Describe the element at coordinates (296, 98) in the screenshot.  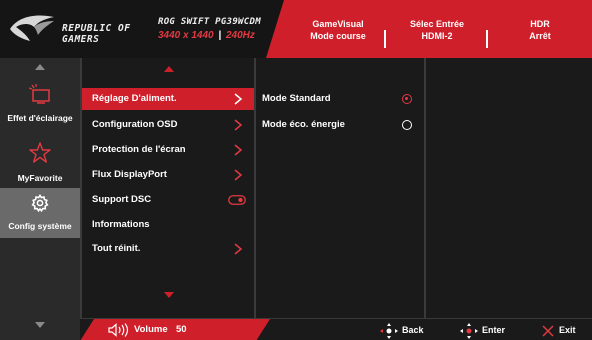
I see `option-label: Mode Standard` at that location.